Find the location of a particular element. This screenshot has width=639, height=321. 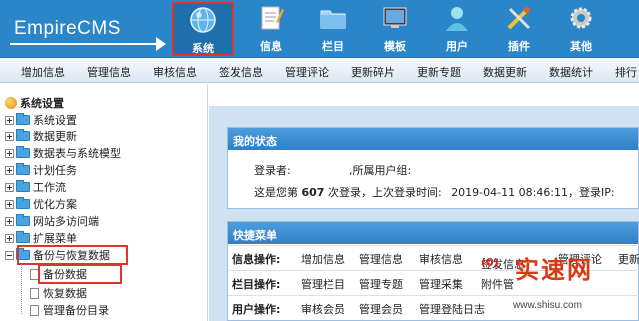

tree-item-multi-access: 网站多访问端 is located at coordinates (52, 221).